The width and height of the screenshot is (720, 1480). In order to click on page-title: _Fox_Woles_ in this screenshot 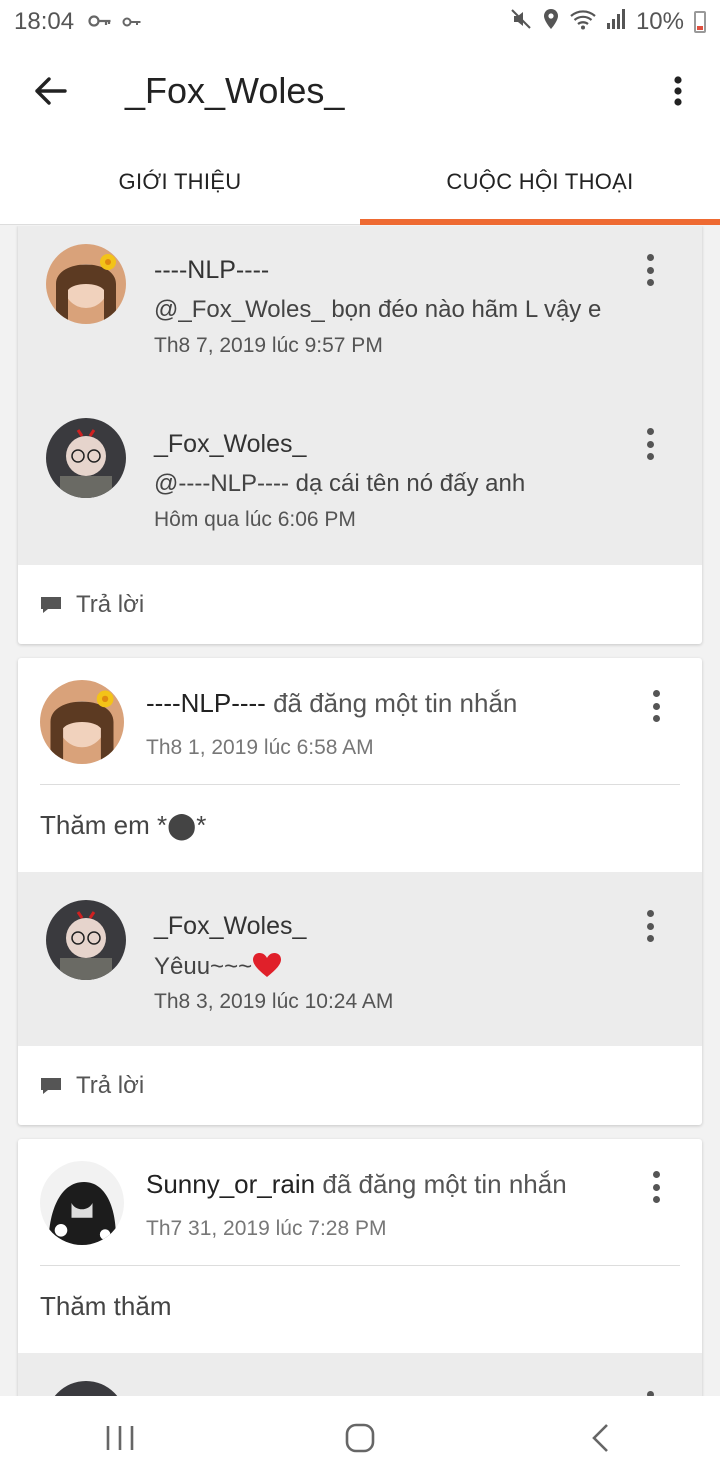, I will do `click(235, 90)`.